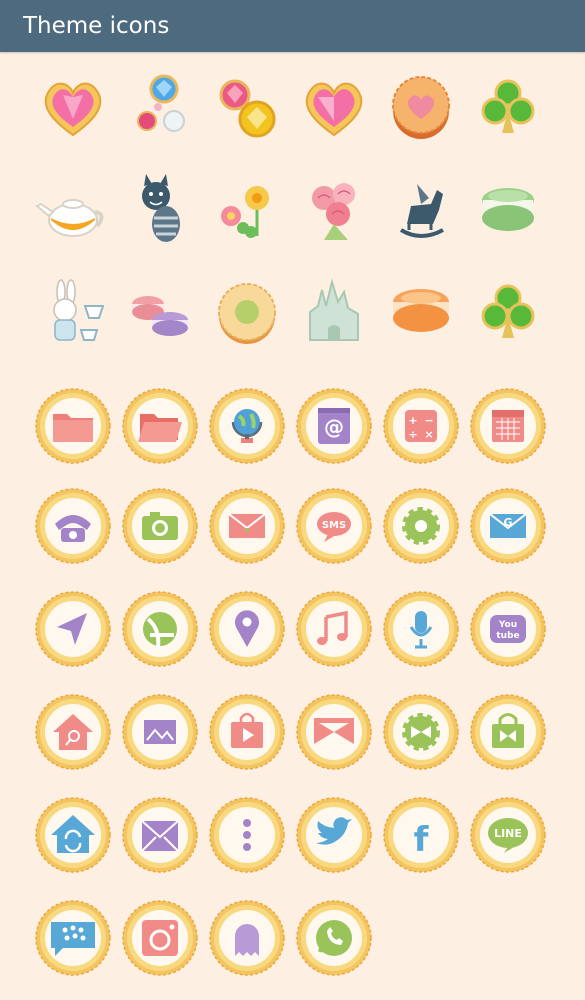 This screenshot has height=1000, width=585. I want to click on navigation-arrow-icon-graphic, so click(73, 629).